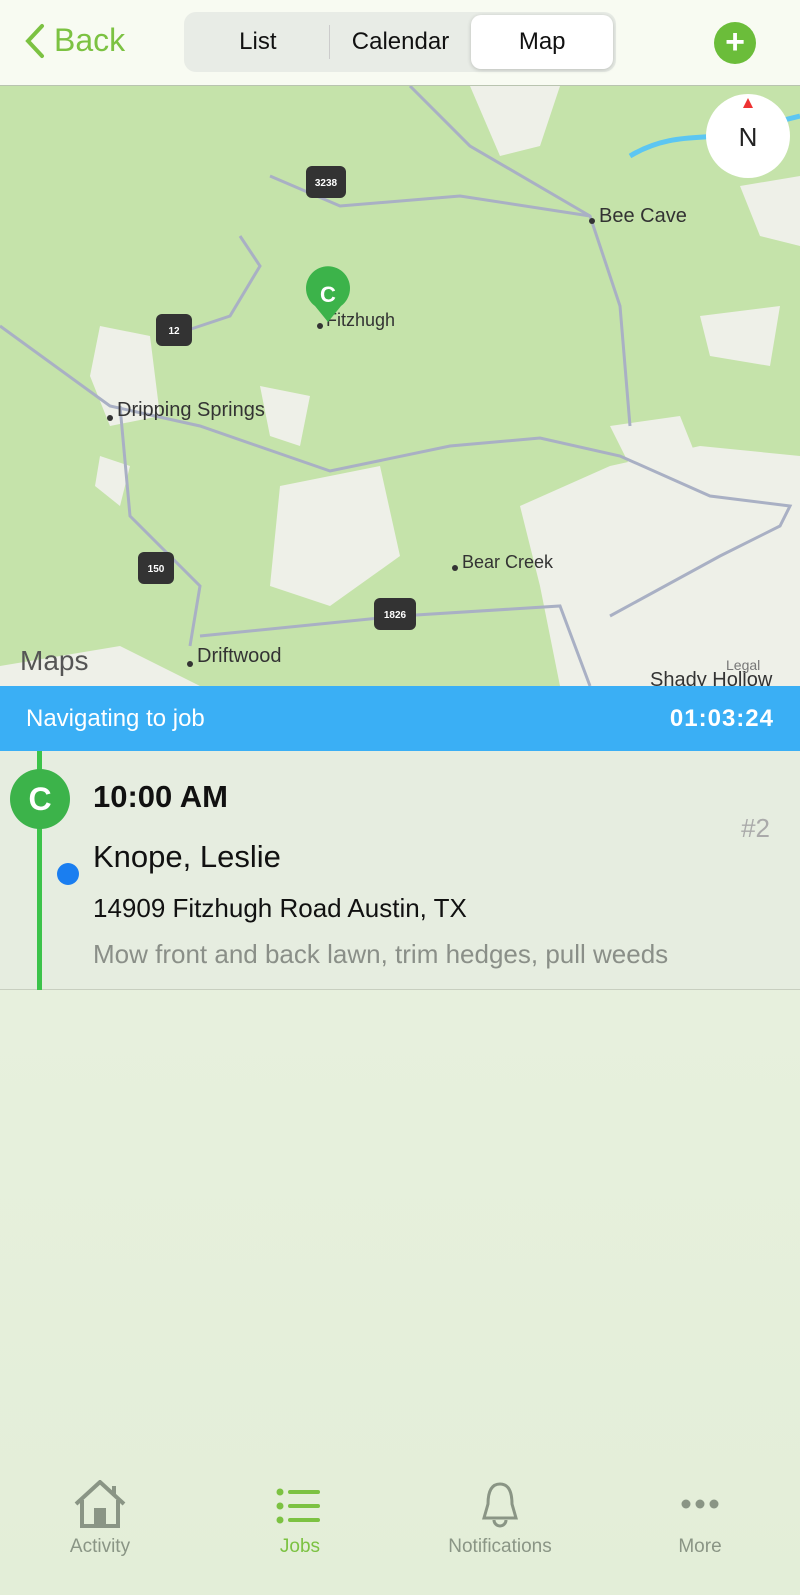  I want to click on customer-name: Knope, Leslie, so click(187, 856).